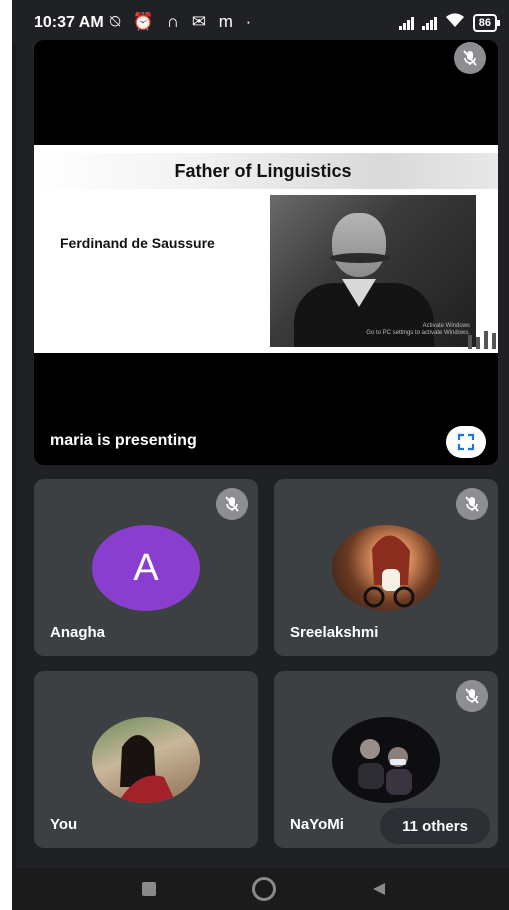  I want to click on participant-tile-you: You, so click(146, 759).